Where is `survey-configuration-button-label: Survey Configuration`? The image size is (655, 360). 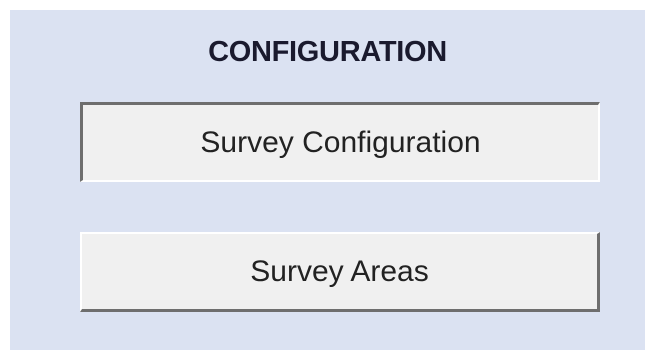
survey-configuration-button-label: Survey Configuration is located at coordinates (340, 142).